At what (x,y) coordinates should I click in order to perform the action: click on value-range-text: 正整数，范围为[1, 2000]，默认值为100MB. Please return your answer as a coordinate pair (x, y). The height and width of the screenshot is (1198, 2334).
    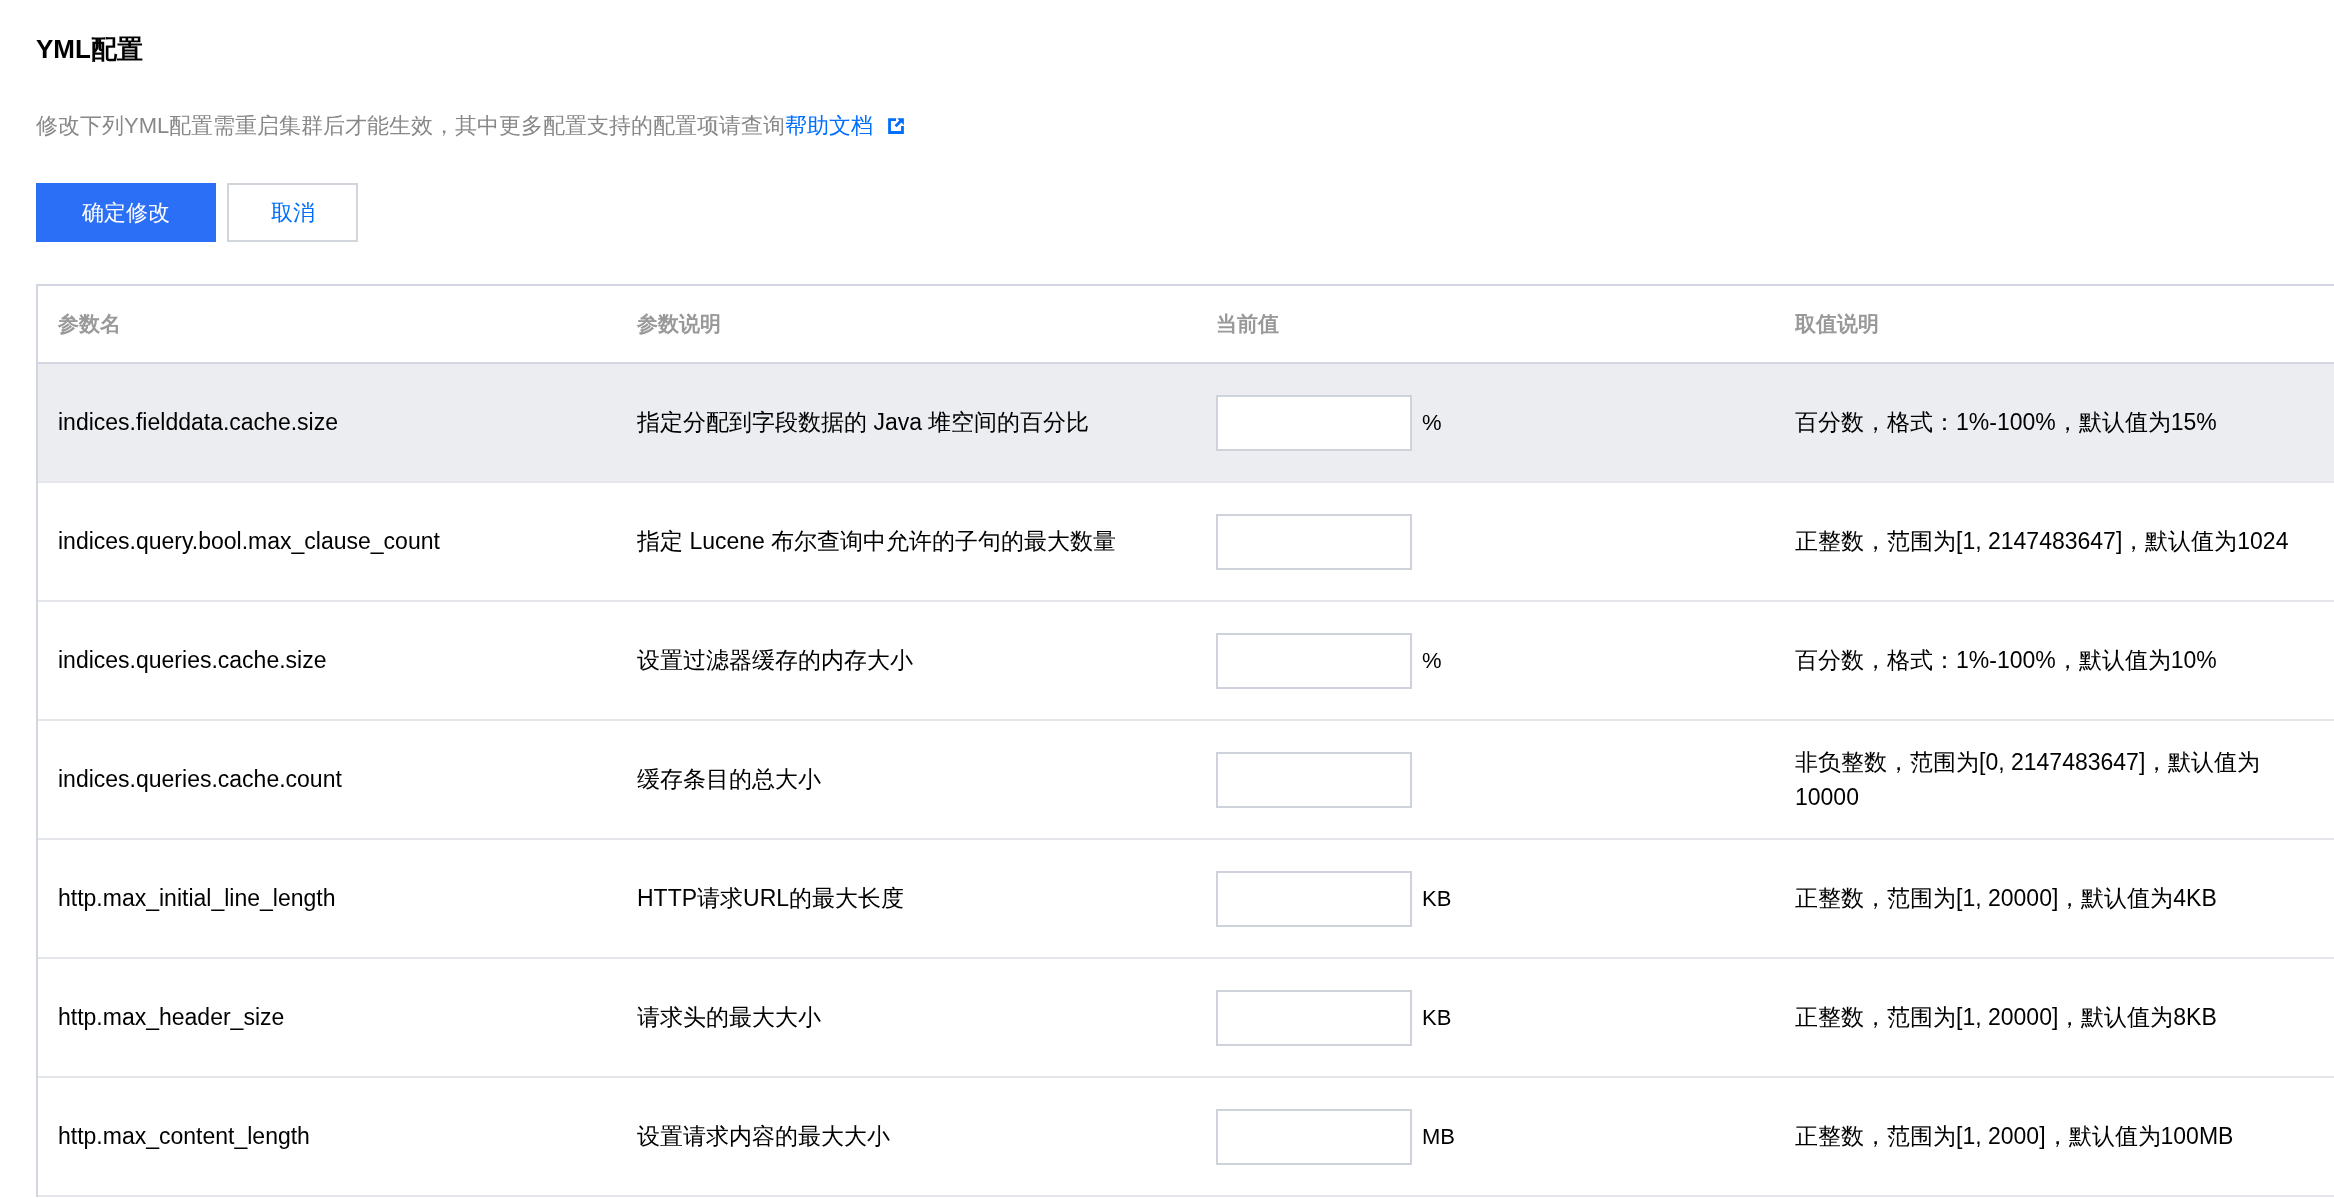
    Looking at the image, I should click on (2014, 1137).